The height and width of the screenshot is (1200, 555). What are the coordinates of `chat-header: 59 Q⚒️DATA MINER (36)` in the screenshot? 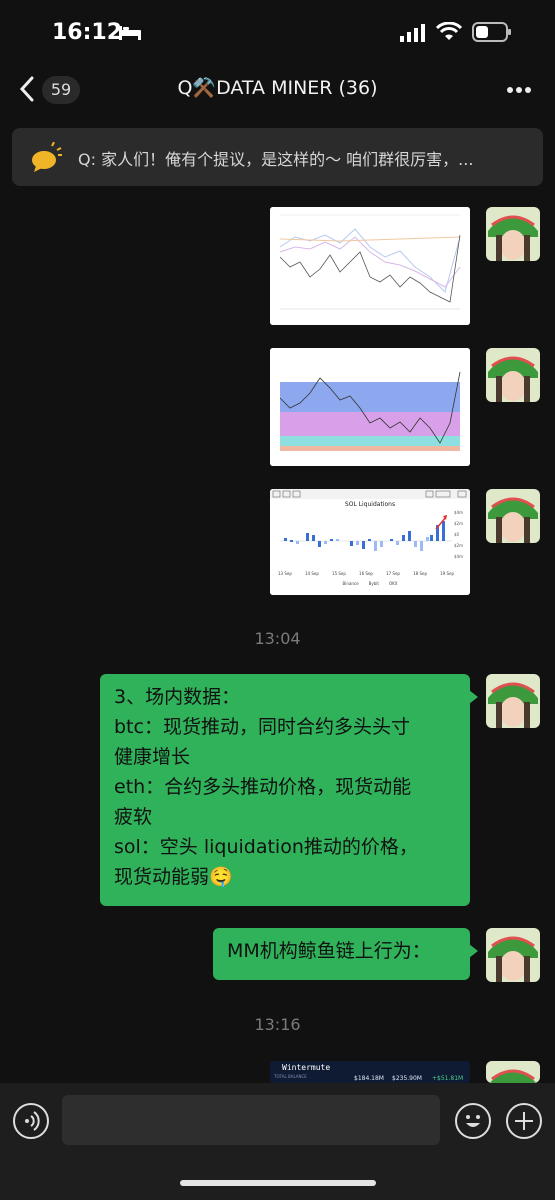 It's located at (277, 90).